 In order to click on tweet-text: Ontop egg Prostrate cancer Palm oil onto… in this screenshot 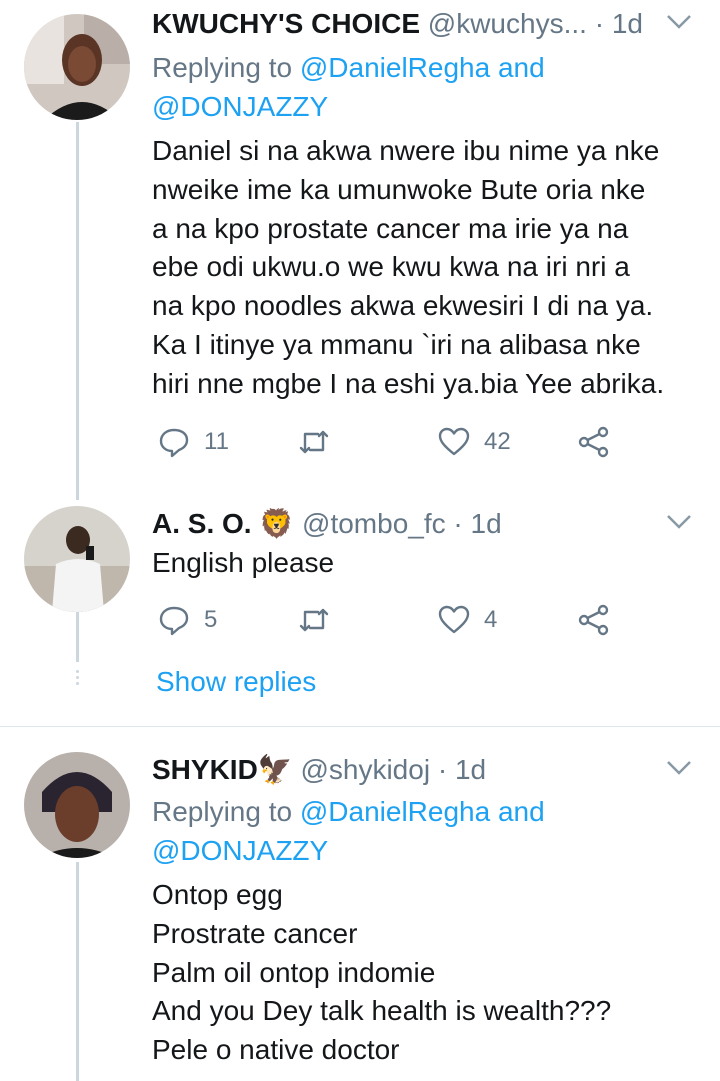, I will do `click(382, 972)`.